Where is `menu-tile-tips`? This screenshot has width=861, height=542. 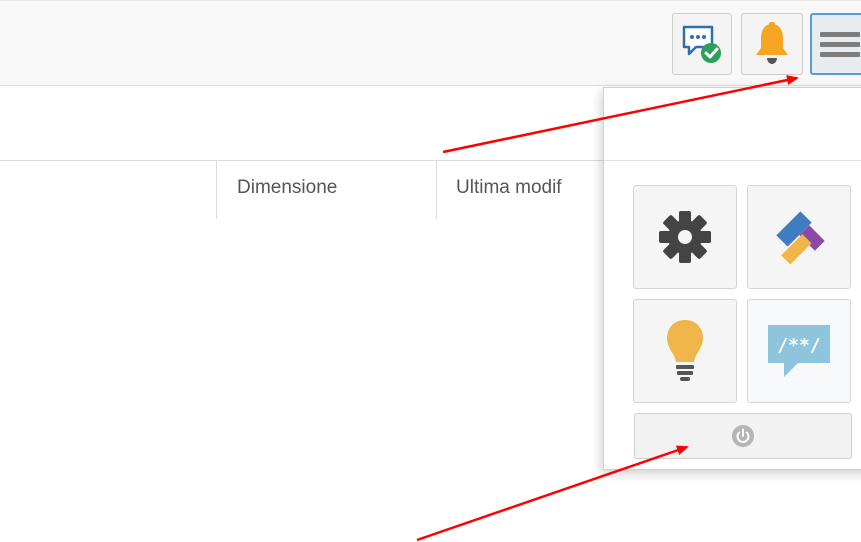 menu-tile-tips is located at coordinates (685, 351).